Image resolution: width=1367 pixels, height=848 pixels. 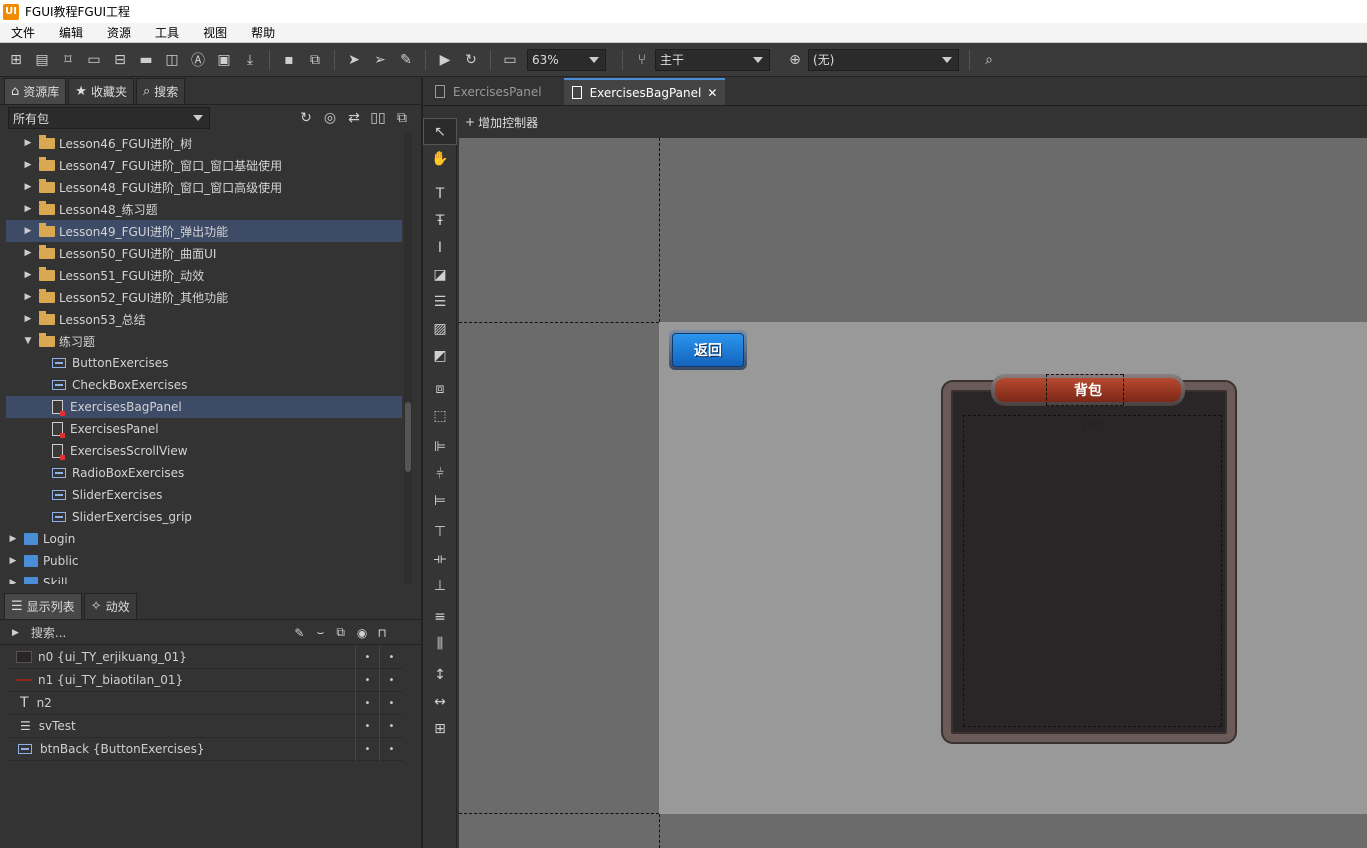 I want to click on play-icon: ▶, so click(x=445, y=60).